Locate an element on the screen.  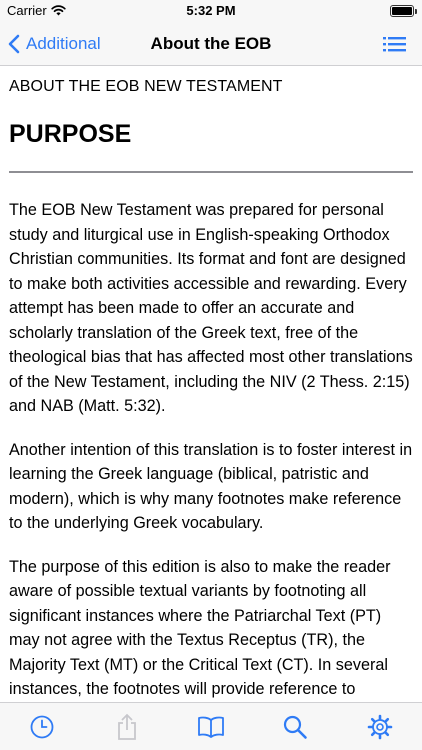
search-icon is located at coordinates (296, 727).